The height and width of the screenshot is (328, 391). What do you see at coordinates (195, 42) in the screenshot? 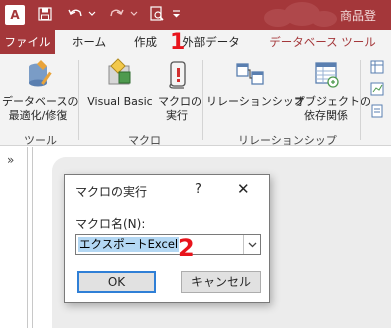
I see `ribbon-tab-row: ファイル ホーム 作成 外部データ データベース ツール` at bounding box center [195, 42].